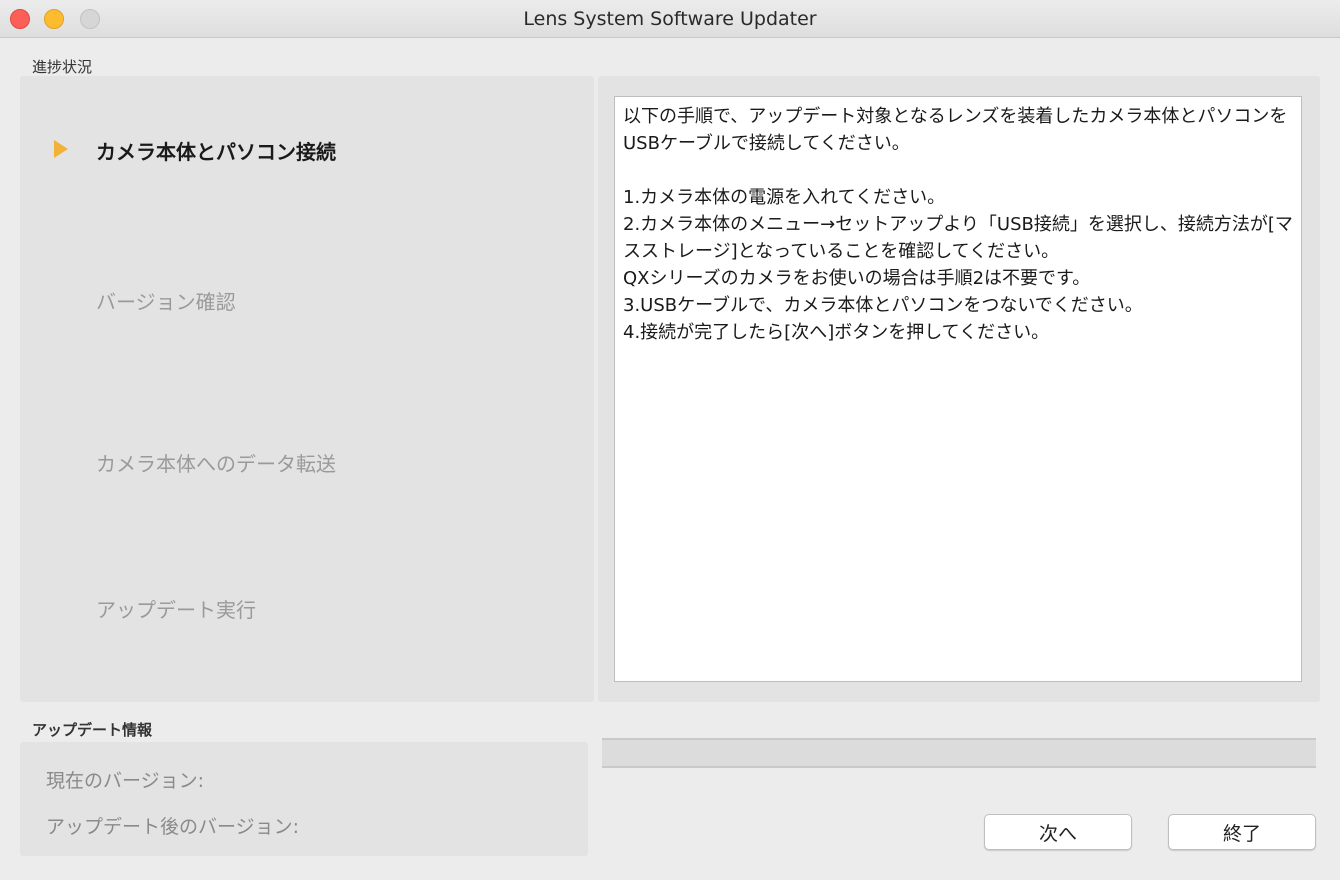  Describe the element at coordinates (125, 781) in the screenshot. I see `current-version-label: 現在のバージョン:` at that location.